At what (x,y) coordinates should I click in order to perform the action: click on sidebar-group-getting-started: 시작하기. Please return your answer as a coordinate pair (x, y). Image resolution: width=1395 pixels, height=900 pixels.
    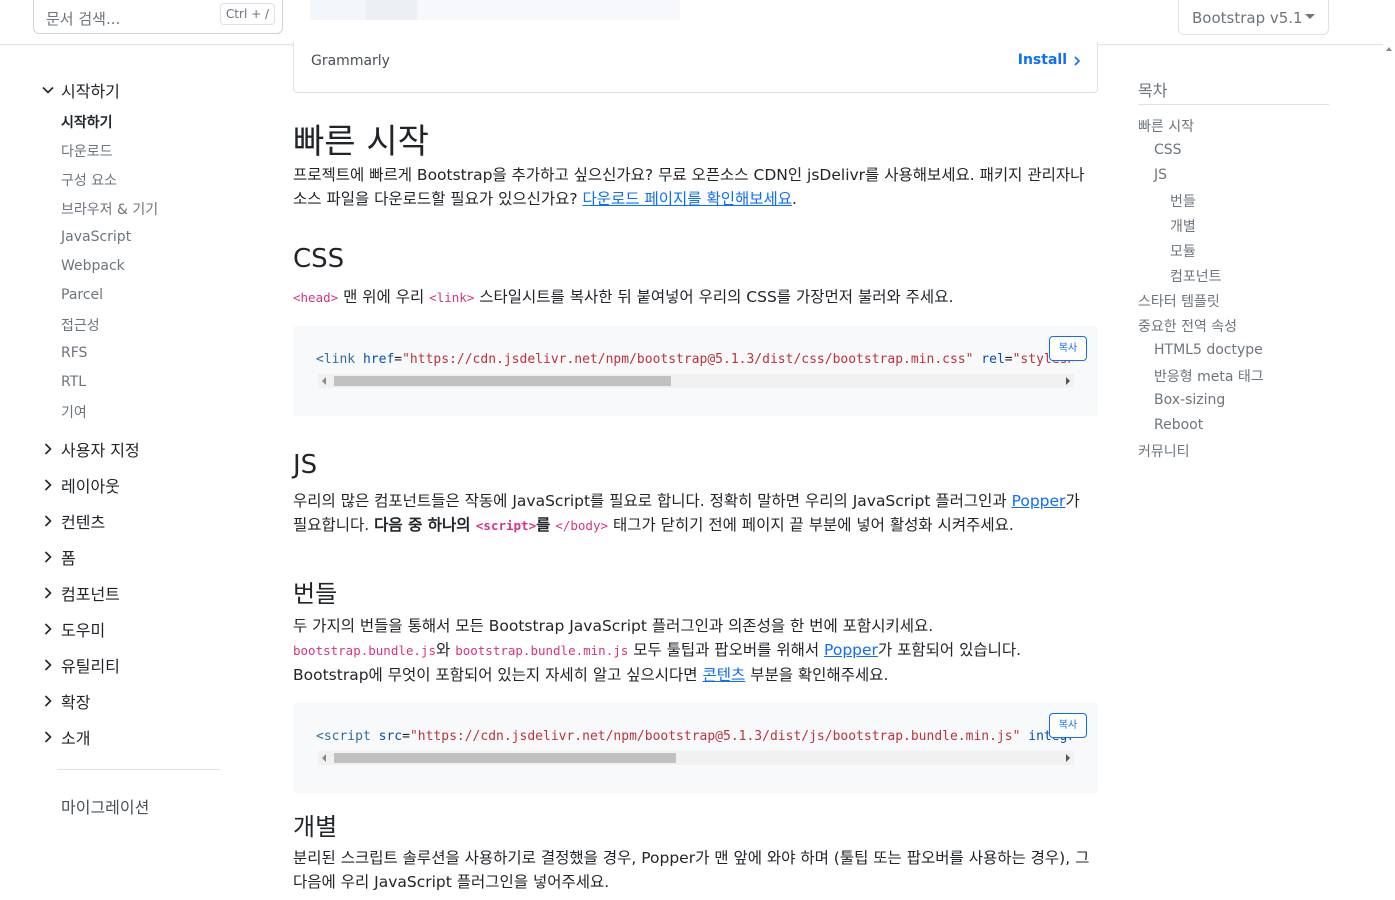
    Looking at the image, I should click on (81, 90).